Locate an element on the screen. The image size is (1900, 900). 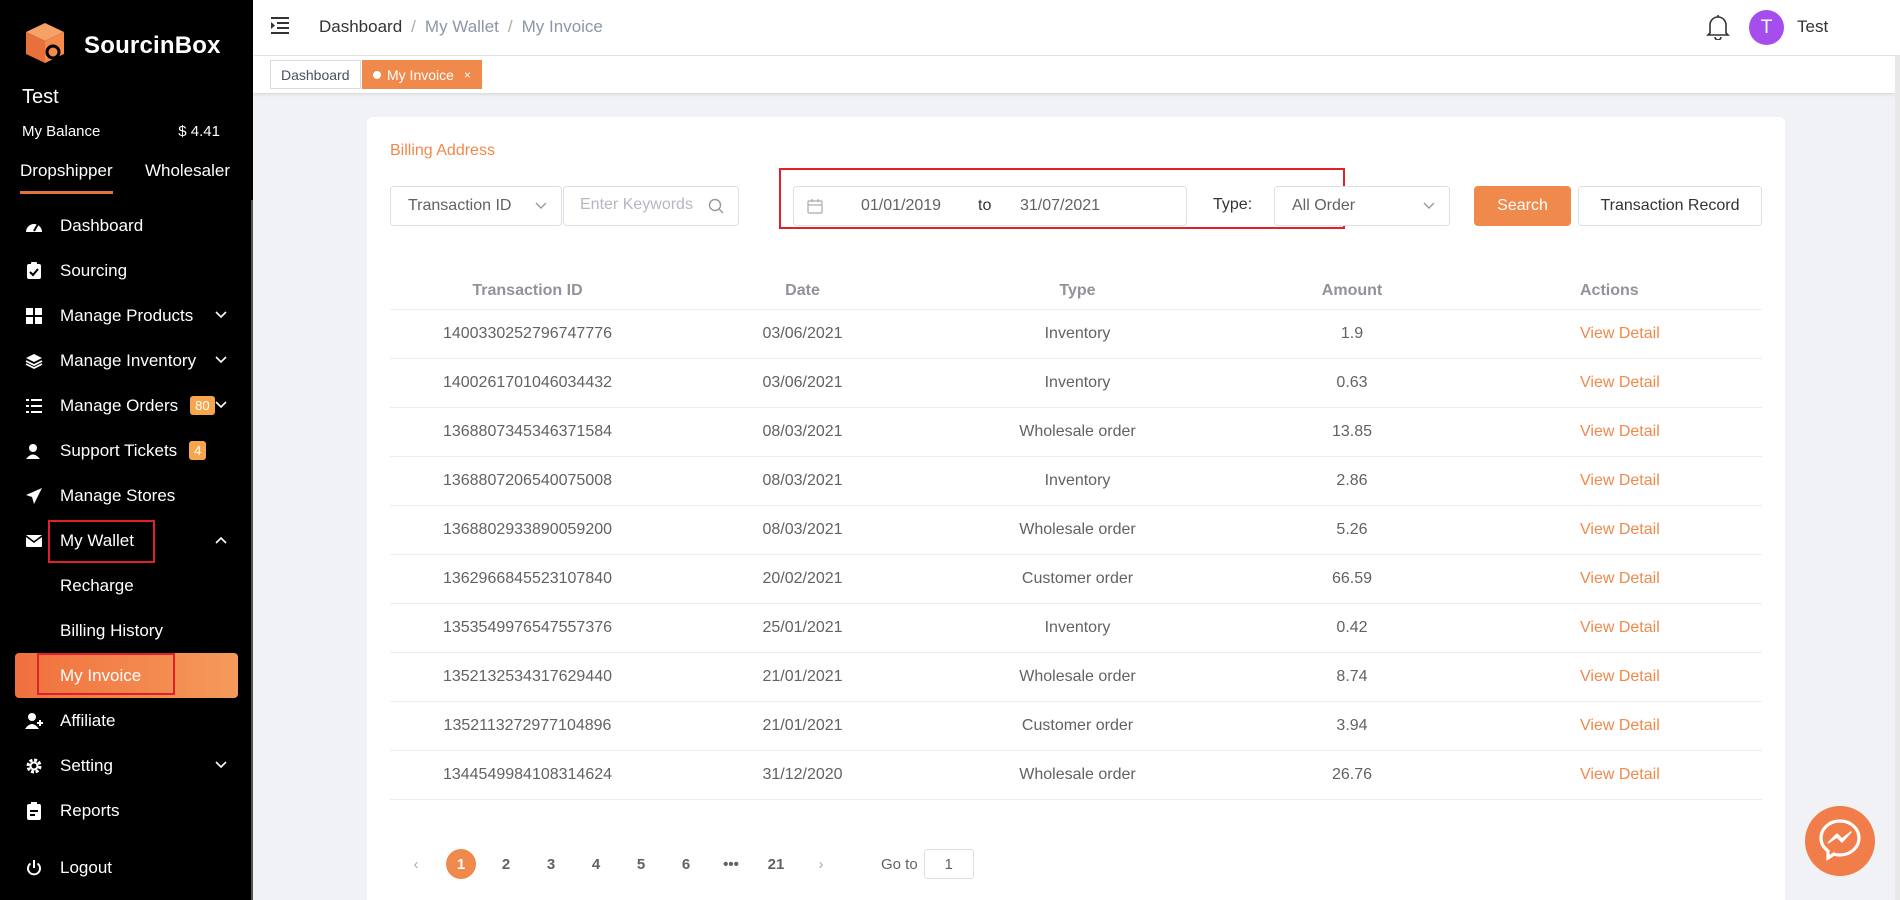
grid-icon is located at coordinates (34, 316).